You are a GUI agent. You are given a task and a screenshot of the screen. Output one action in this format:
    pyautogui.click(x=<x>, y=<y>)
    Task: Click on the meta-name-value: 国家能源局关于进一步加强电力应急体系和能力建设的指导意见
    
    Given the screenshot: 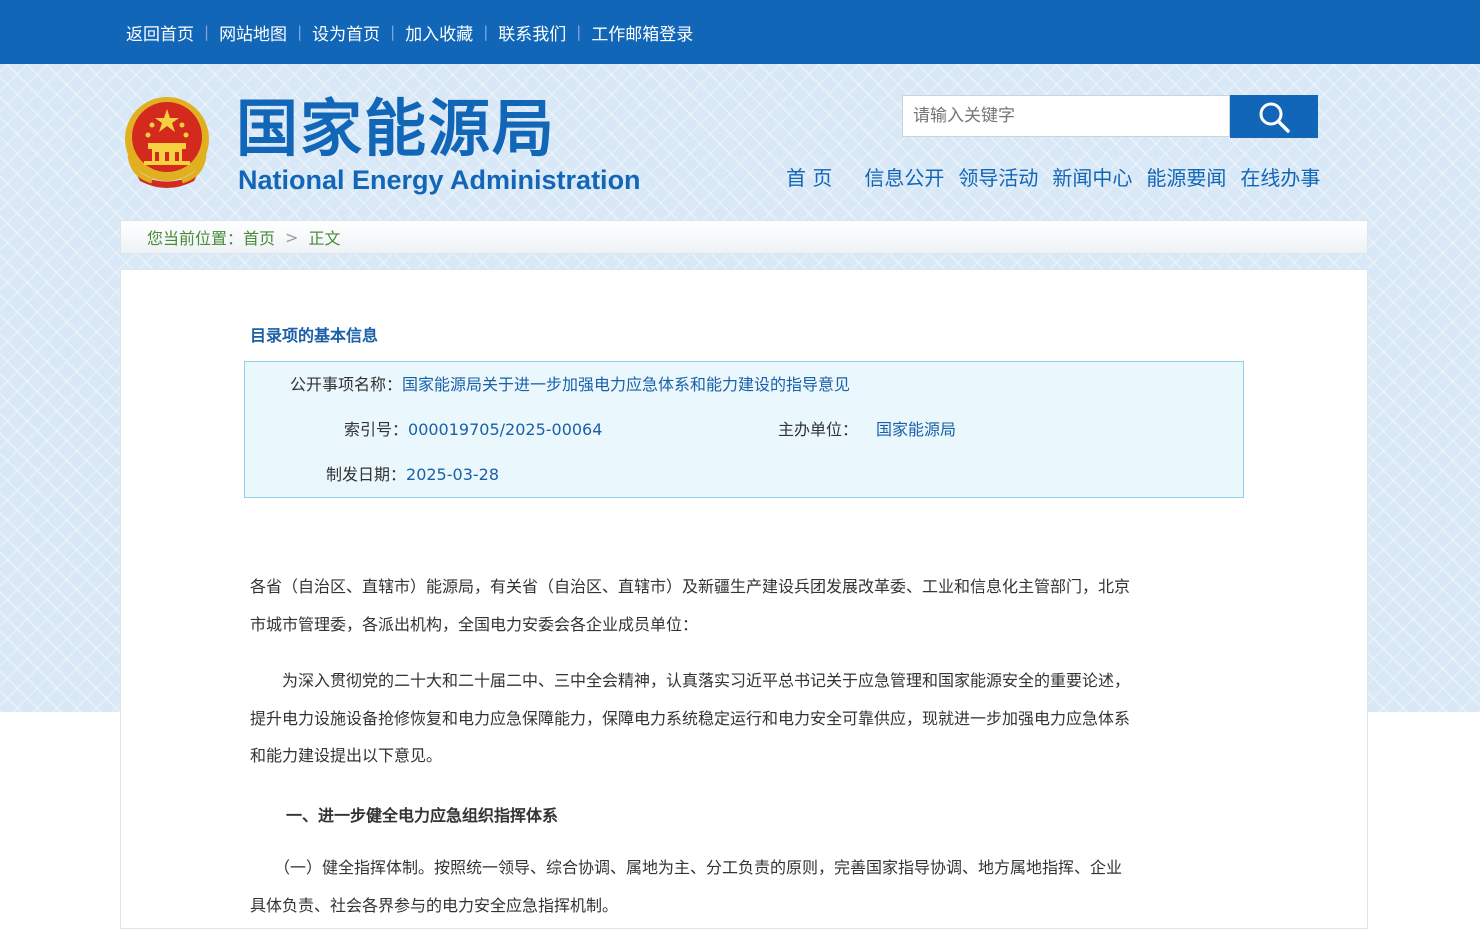 What is the action you would take?
    pyautogui.click(x=626, y=384)
    